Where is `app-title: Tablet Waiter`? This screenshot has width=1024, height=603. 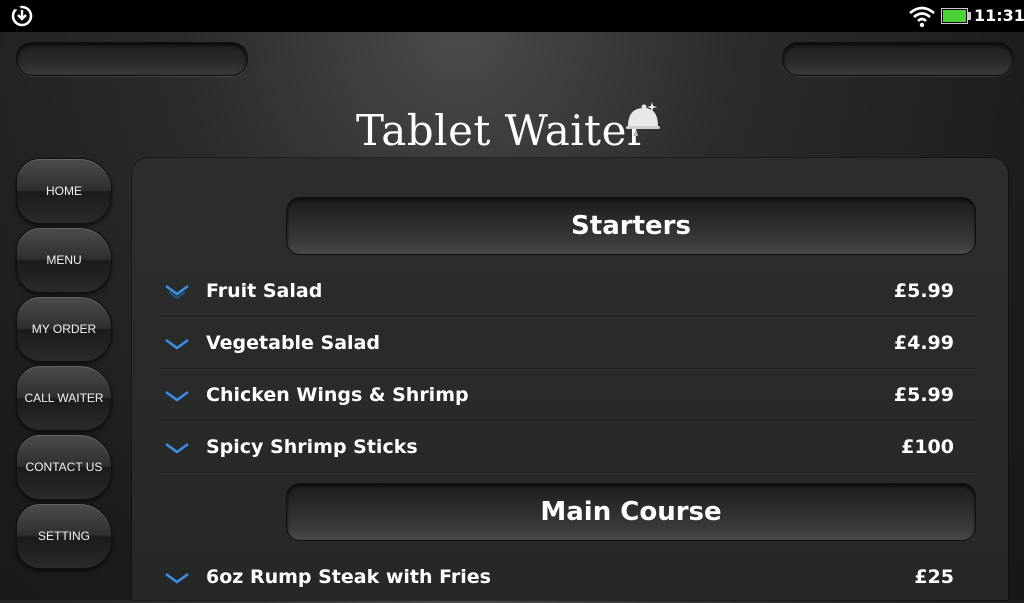
app-title: Tablet Waiter is located at coordinates (502, 130).